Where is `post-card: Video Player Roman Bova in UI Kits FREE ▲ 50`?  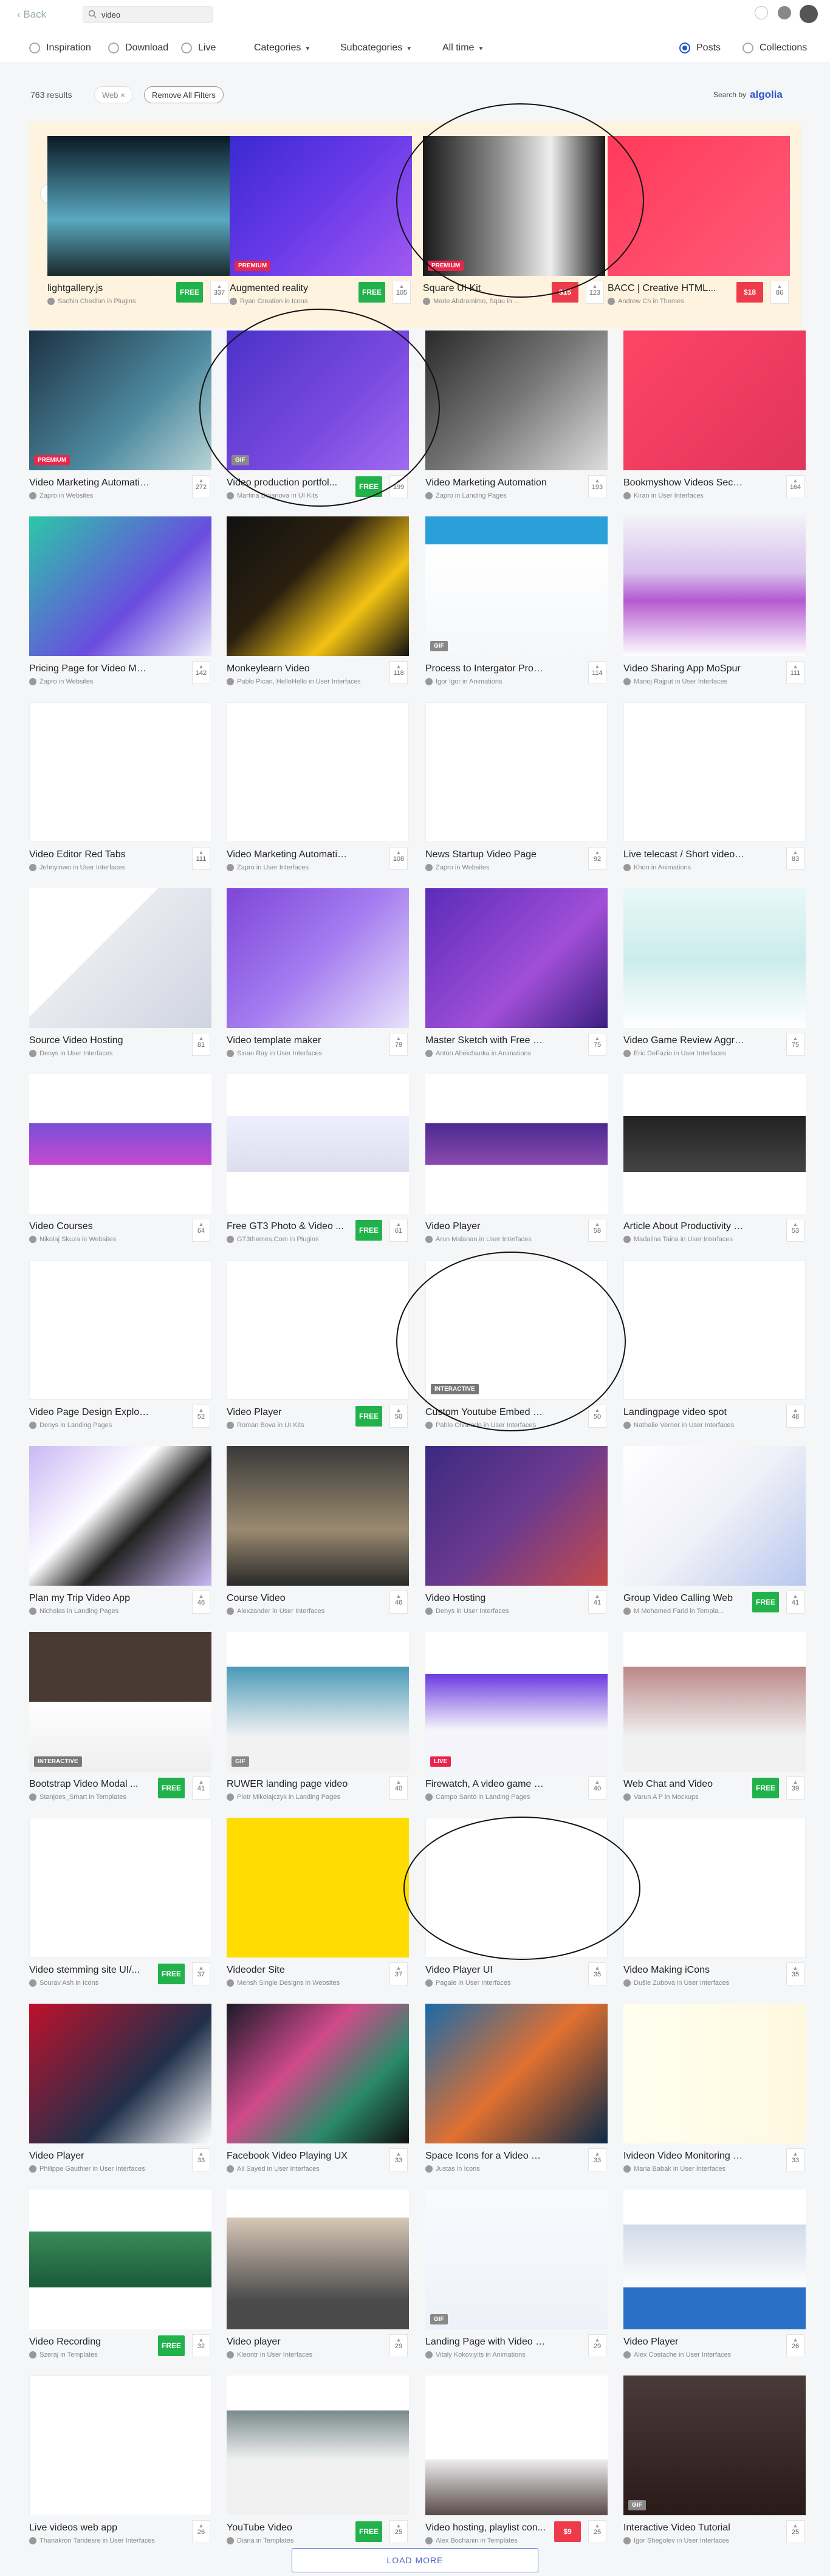
post-card: Video Player Roman Bova in UI Kits FREE ▲ 50 is located at coordinates (318, 1345).